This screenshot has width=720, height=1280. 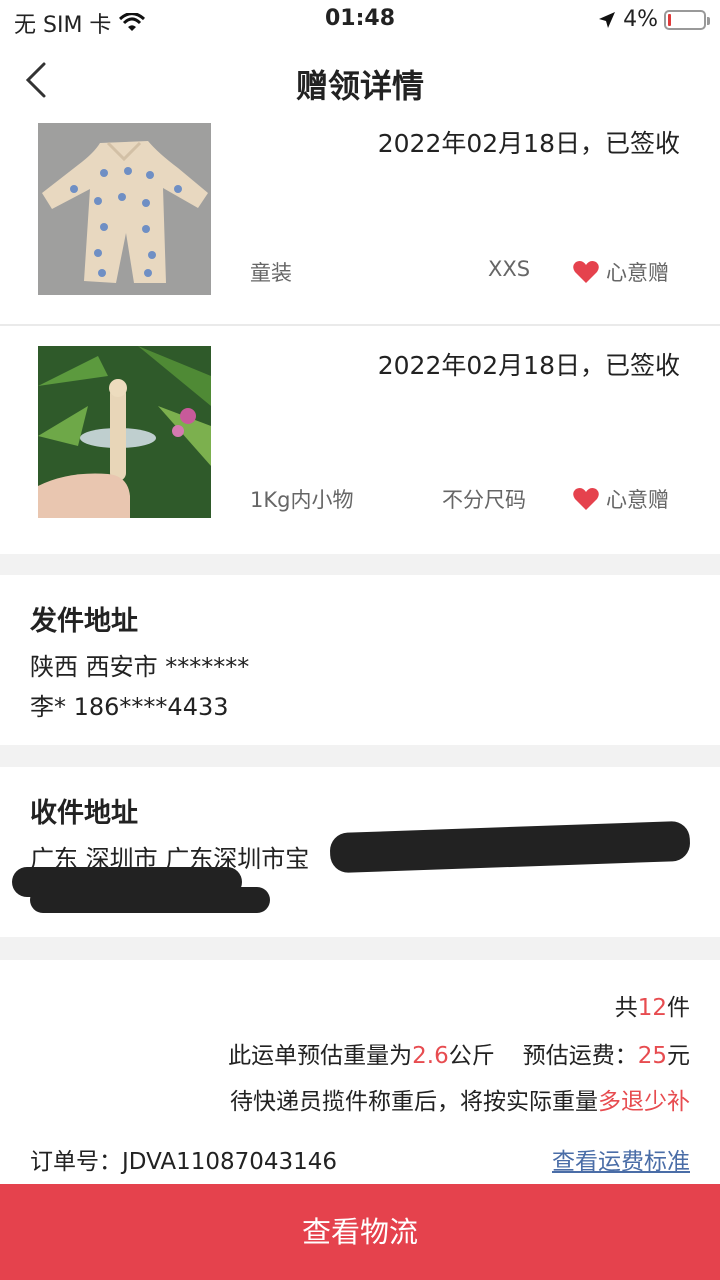 I want to click on sender-region: 陕西 西安市 *******, so click(x=140, y=667).